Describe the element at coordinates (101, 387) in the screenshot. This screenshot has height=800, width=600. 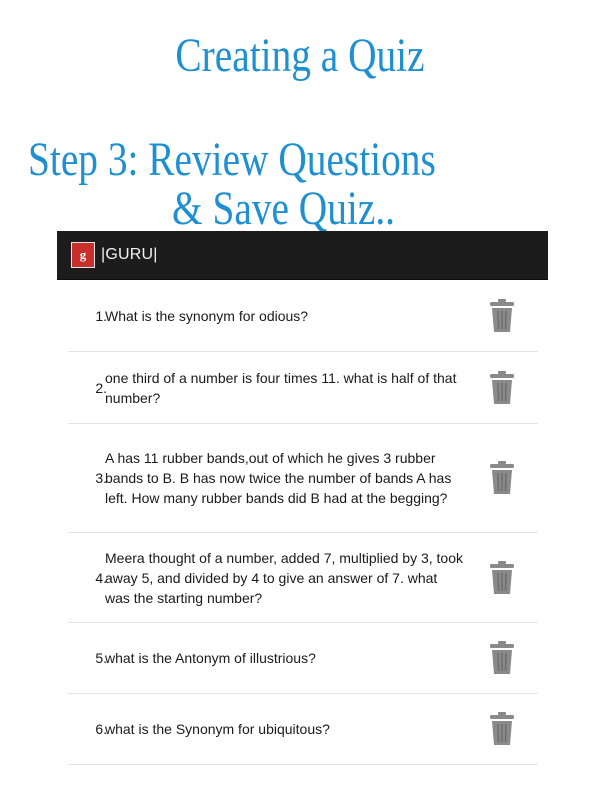
I see `question-number: 2.` at that location.